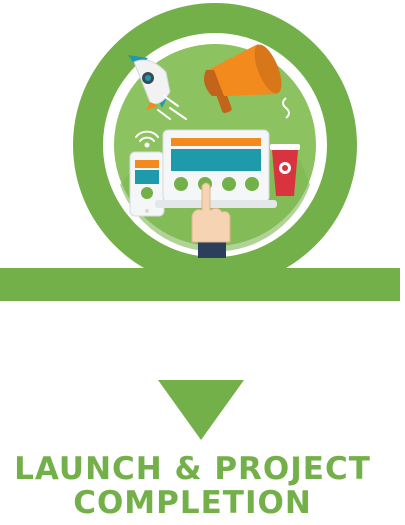 The height and width of the screenshot is (525, 405). I want to click on down-arrow-icon, so click(201, 410).